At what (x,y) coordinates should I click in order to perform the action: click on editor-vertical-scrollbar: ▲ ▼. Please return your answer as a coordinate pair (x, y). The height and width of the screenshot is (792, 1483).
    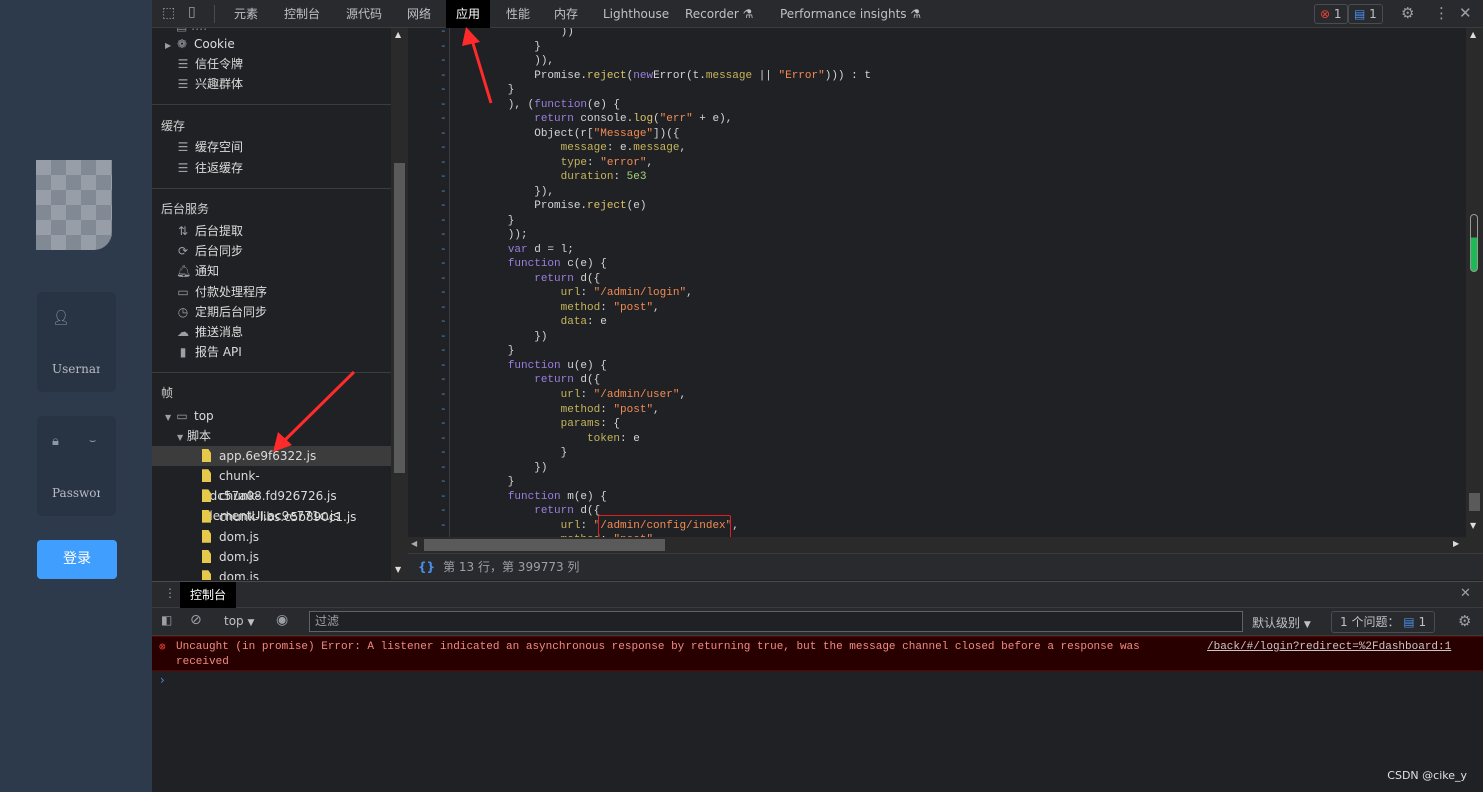
    Looking at the image, I should click on (1474, 290).